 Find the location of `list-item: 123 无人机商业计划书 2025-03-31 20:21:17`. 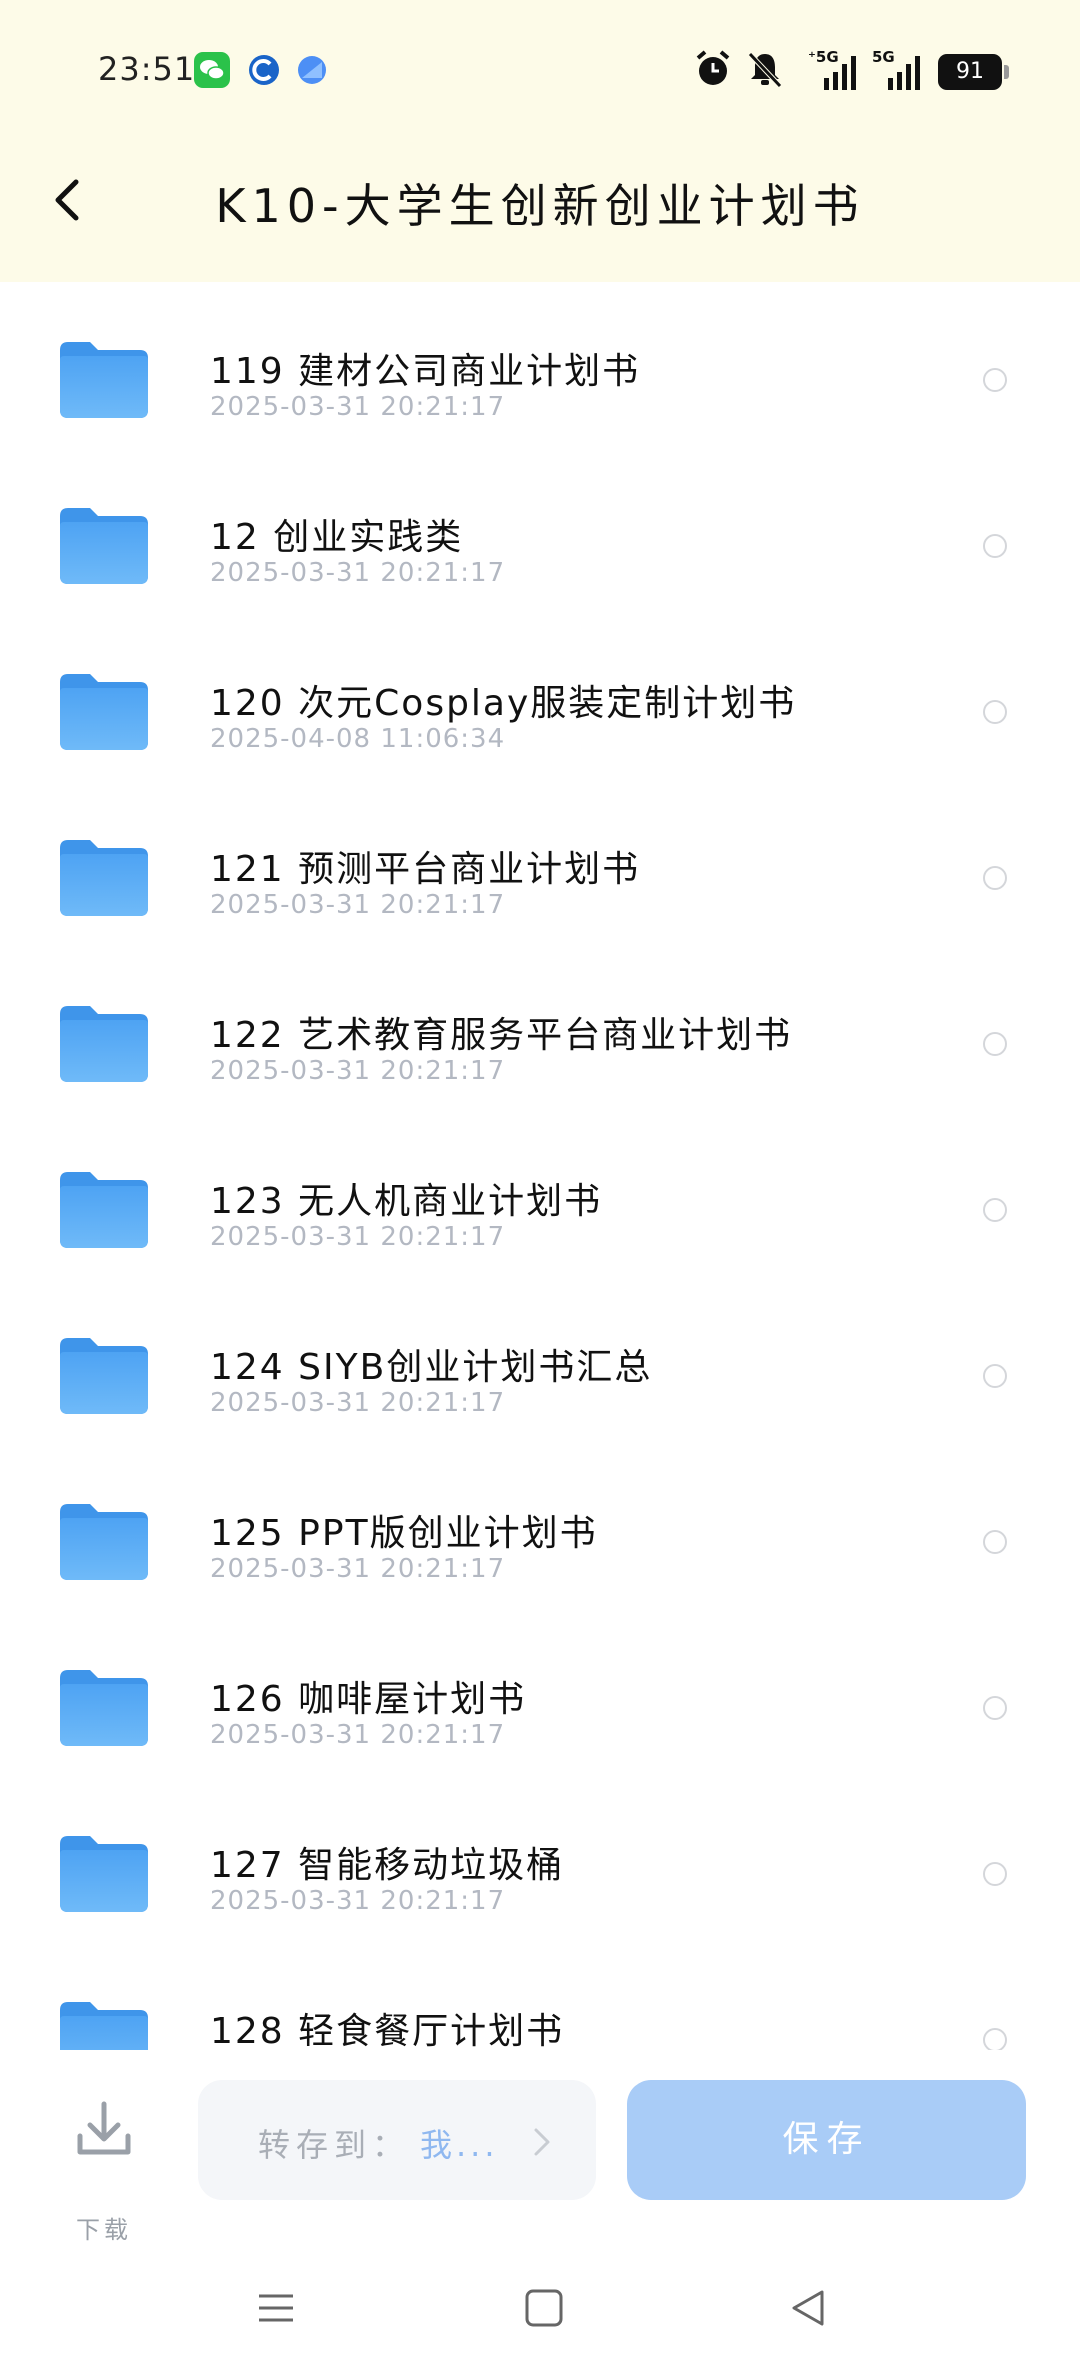

list-item: 123 无人机商业计划书 2025-03-31 20:21:17 is located at coordinates (540, 1195).